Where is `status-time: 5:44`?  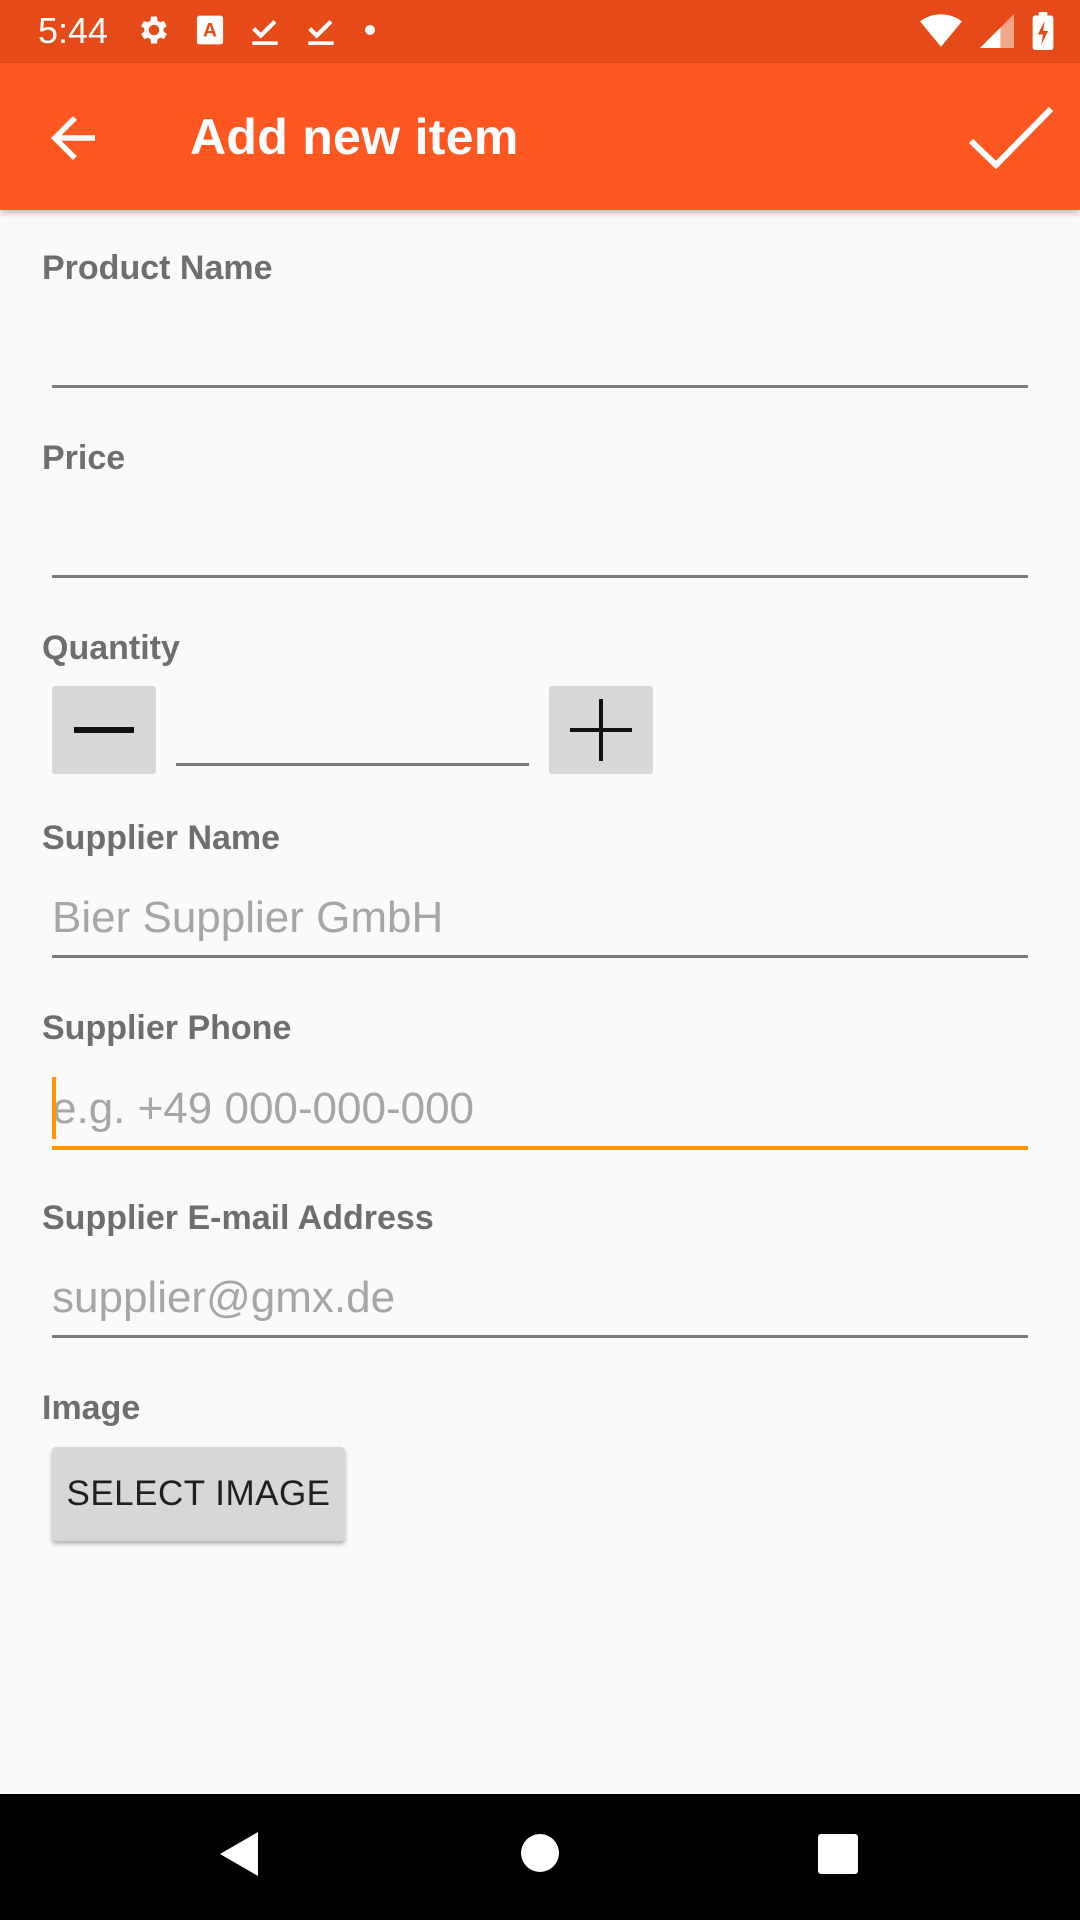 status-time: 5:44 is located at coordinates (73, 30).